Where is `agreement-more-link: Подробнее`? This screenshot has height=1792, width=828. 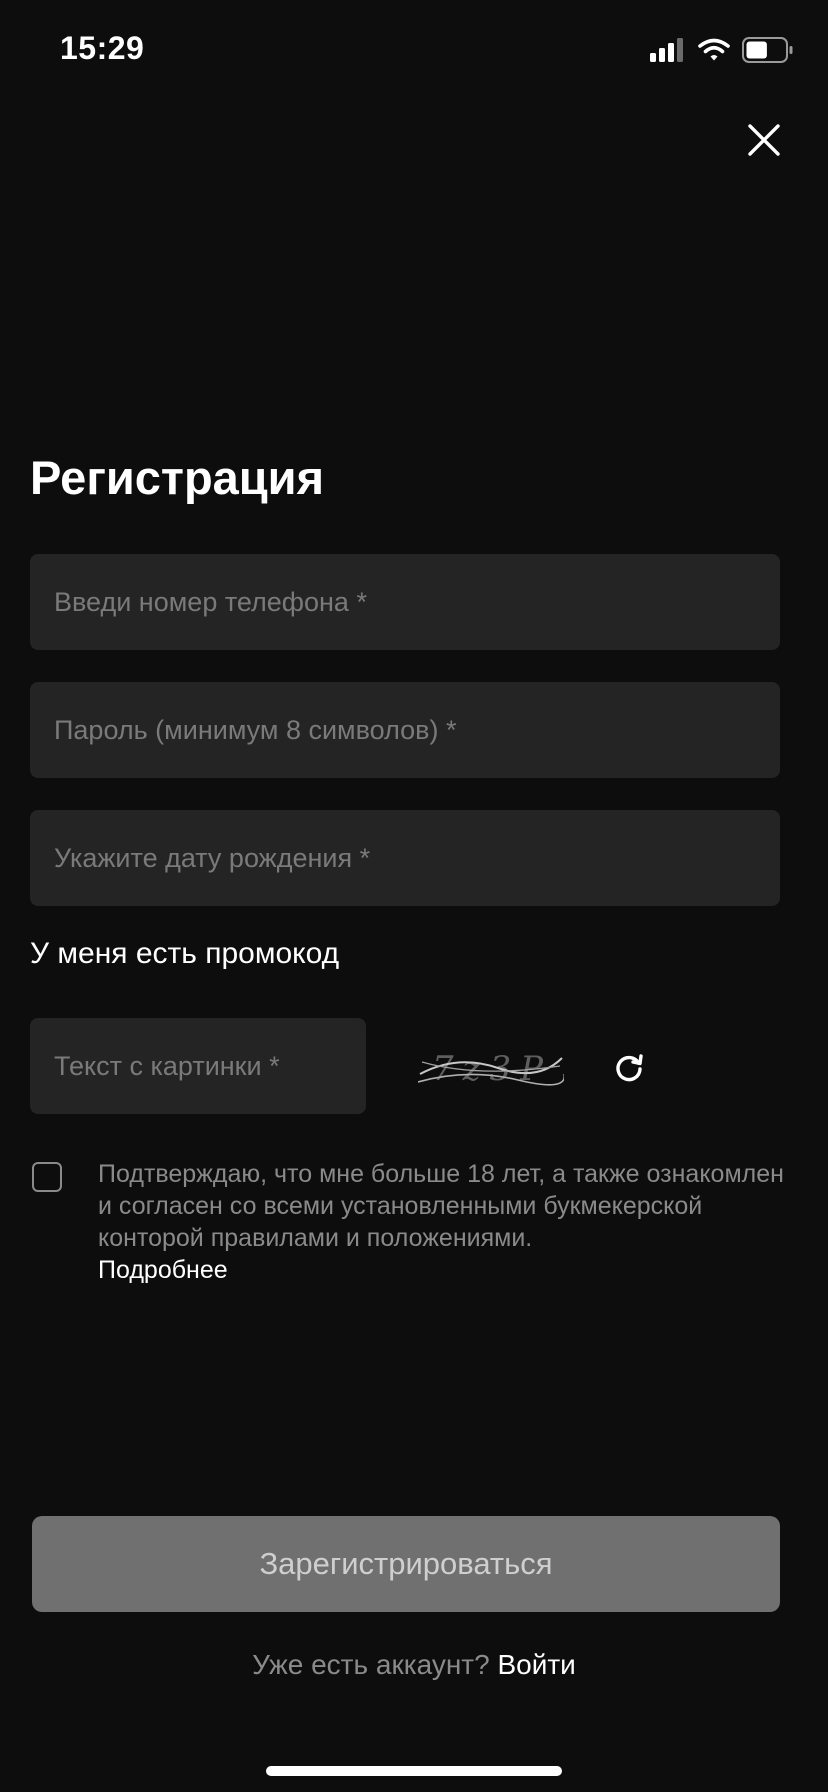
agreement-more-link: Подробнее is located at coordinates (448, 1270).